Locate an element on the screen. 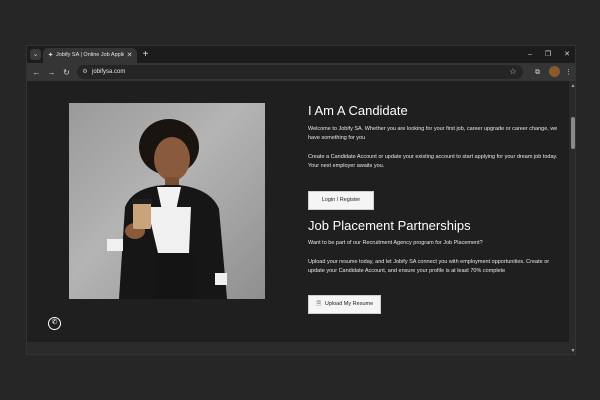 This screenshot has height=400, width=600. address-bar: ⚙ jobifysa.com is located at coordinates (300, 72).